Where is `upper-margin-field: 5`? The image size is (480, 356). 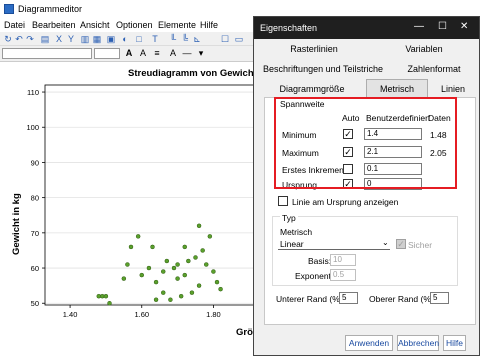
upper-margin-field: 5 is located at coordinates (439, 298).